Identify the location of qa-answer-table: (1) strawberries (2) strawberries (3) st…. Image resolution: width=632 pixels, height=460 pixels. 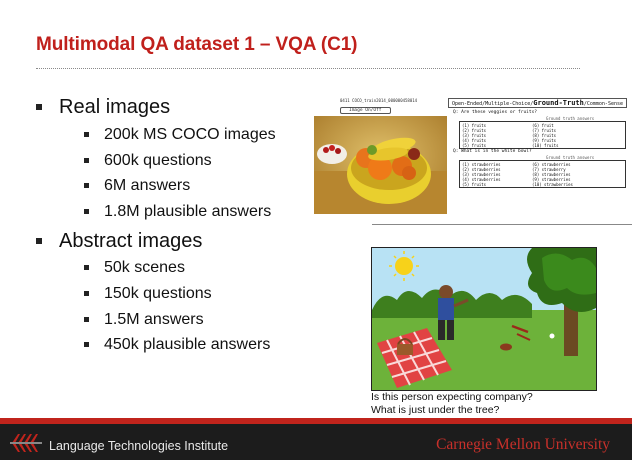
(542, 174).